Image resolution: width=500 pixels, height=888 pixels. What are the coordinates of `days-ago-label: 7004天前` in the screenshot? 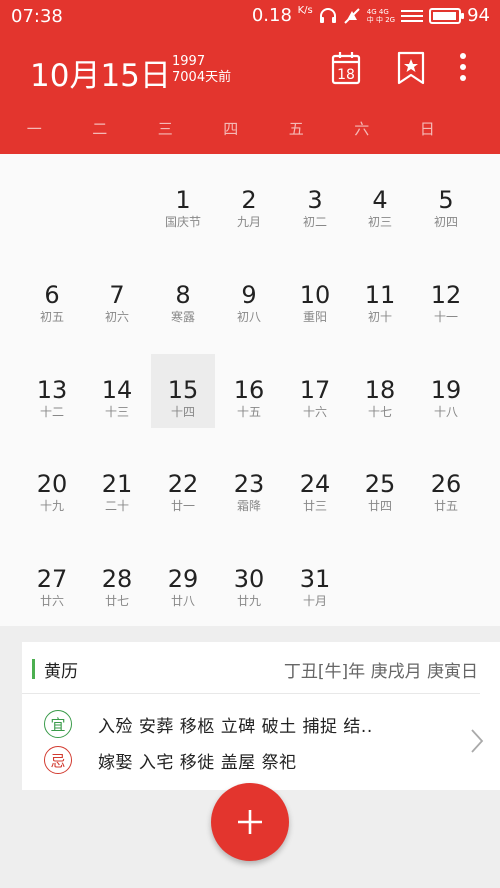 It's located at (202, 77).